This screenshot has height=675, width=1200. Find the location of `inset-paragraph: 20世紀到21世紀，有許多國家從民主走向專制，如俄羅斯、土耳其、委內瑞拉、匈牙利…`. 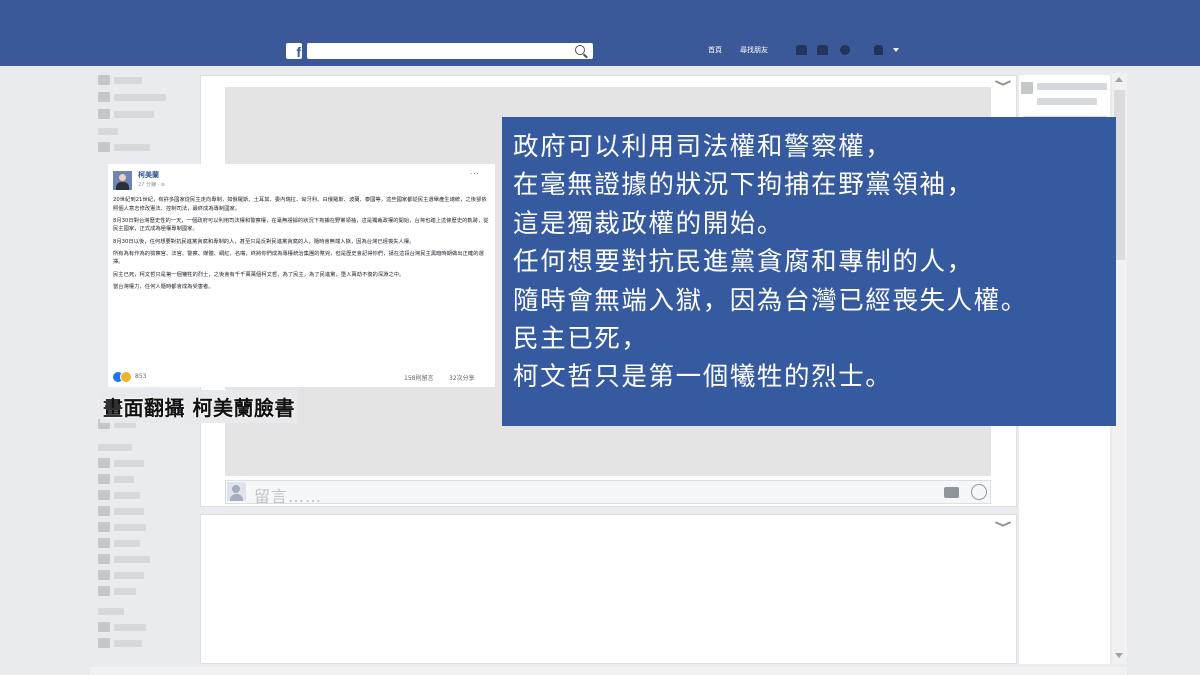

inset-paragraph: 20世紀到21世紀，有許多國家從民主走向專制，如俄羅斯、土耳其、委內瑞拉、匈牙利… is located at coordinates (300, 204).